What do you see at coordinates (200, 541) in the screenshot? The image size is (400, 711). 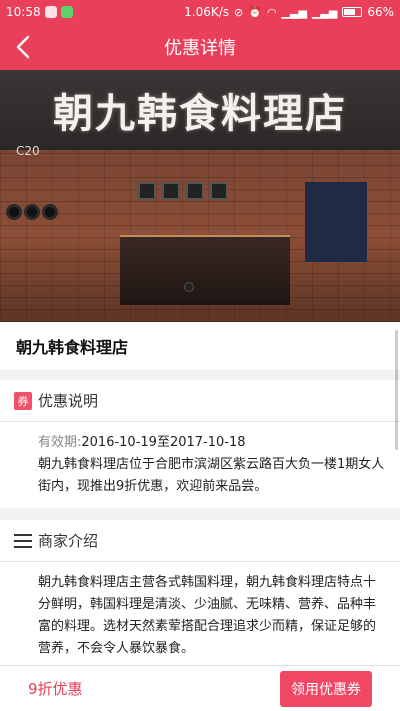 I see `intro-section-header: 商家介绍` at bounding box center [200, 541].